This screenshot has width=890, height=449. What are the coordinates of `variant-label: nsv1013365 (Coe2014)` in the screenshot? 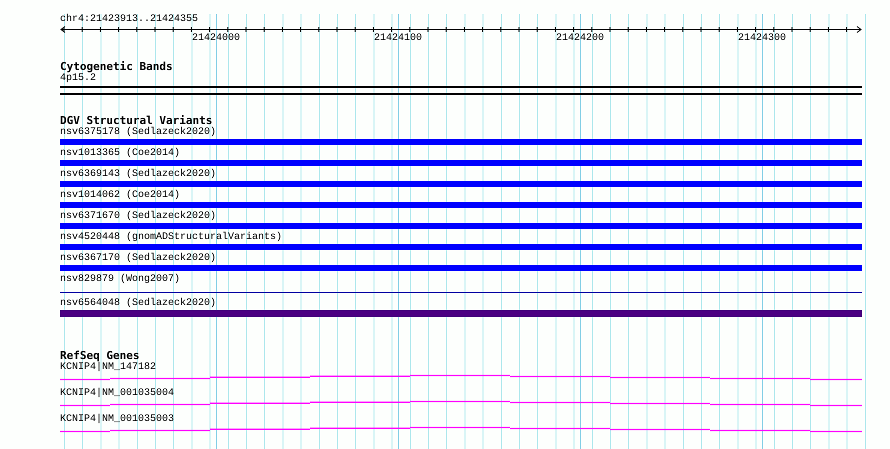 It's located at (120, 154).